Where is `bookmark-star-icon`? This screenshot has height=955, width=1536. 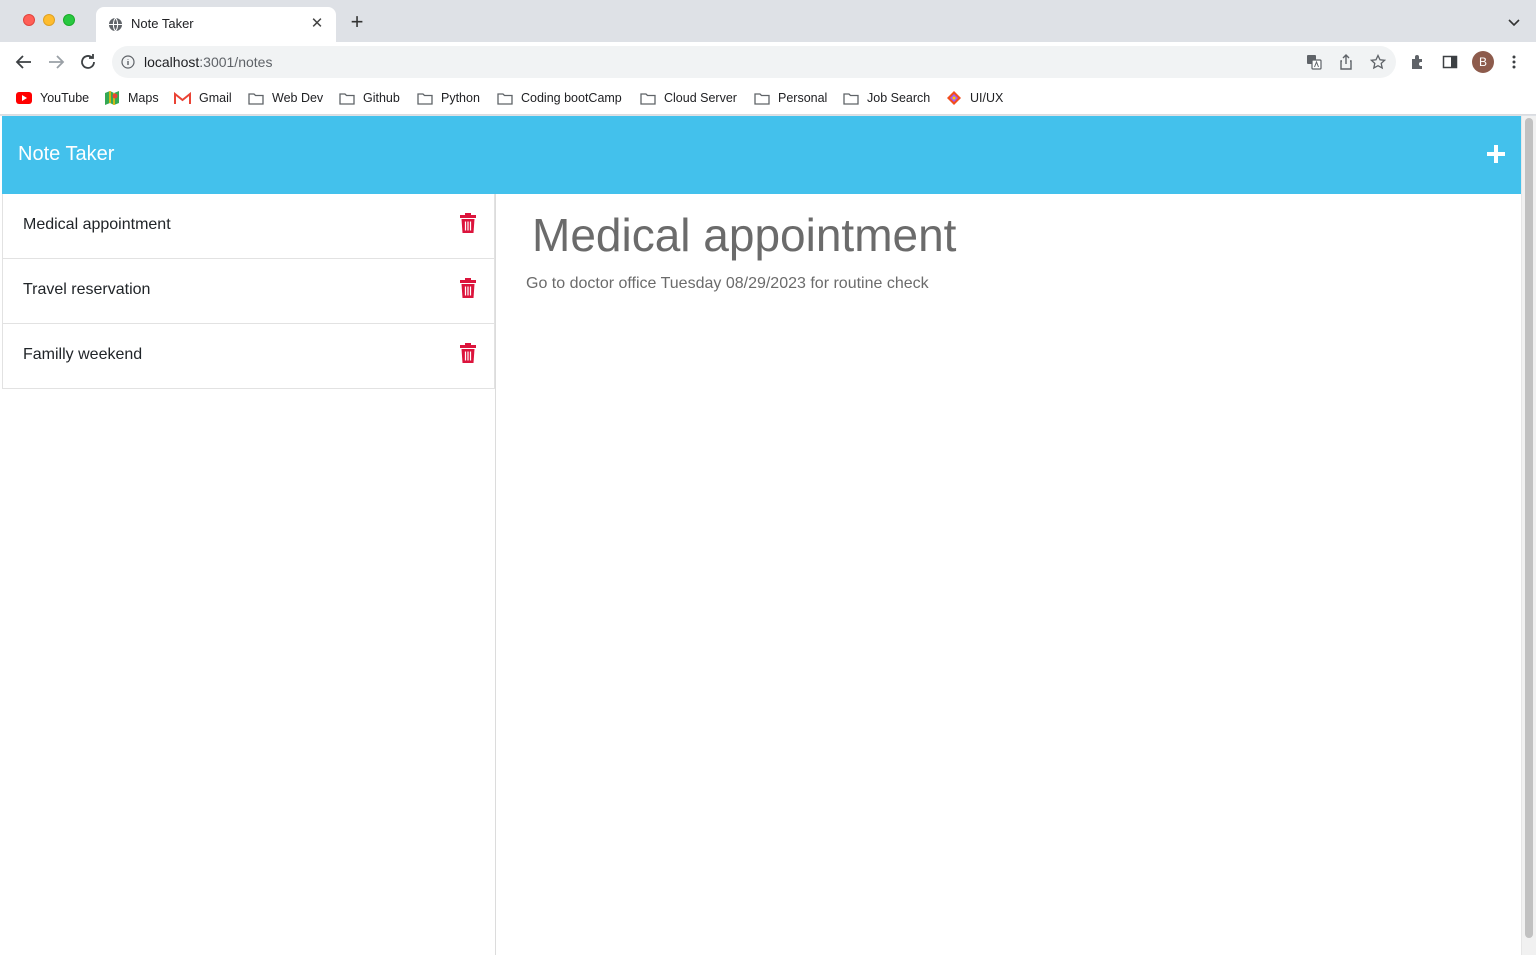
bookmark-star-icon is located at coordinates (1378, 62).